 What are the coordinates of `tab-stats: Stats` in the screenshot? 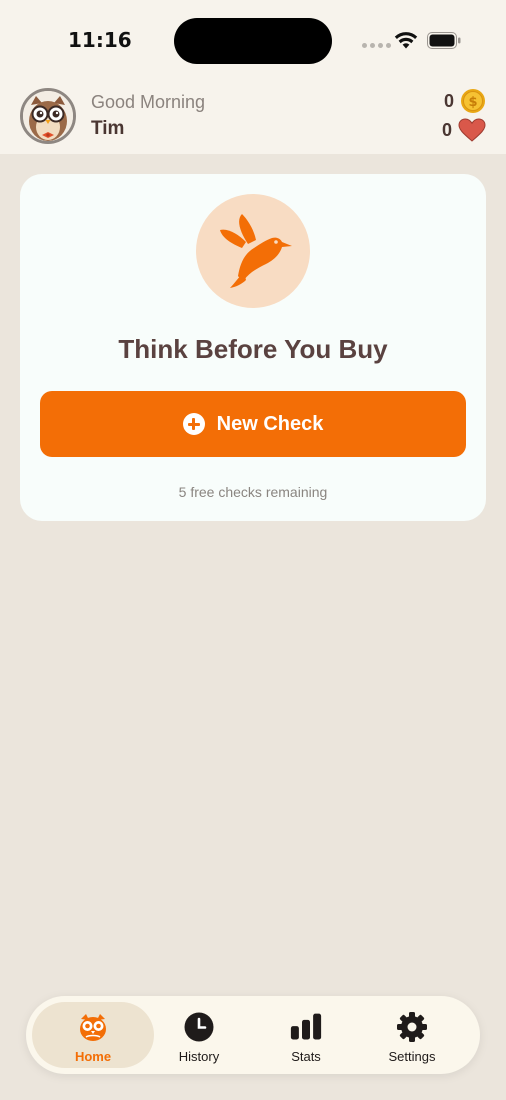 It's located at (306, 1035).